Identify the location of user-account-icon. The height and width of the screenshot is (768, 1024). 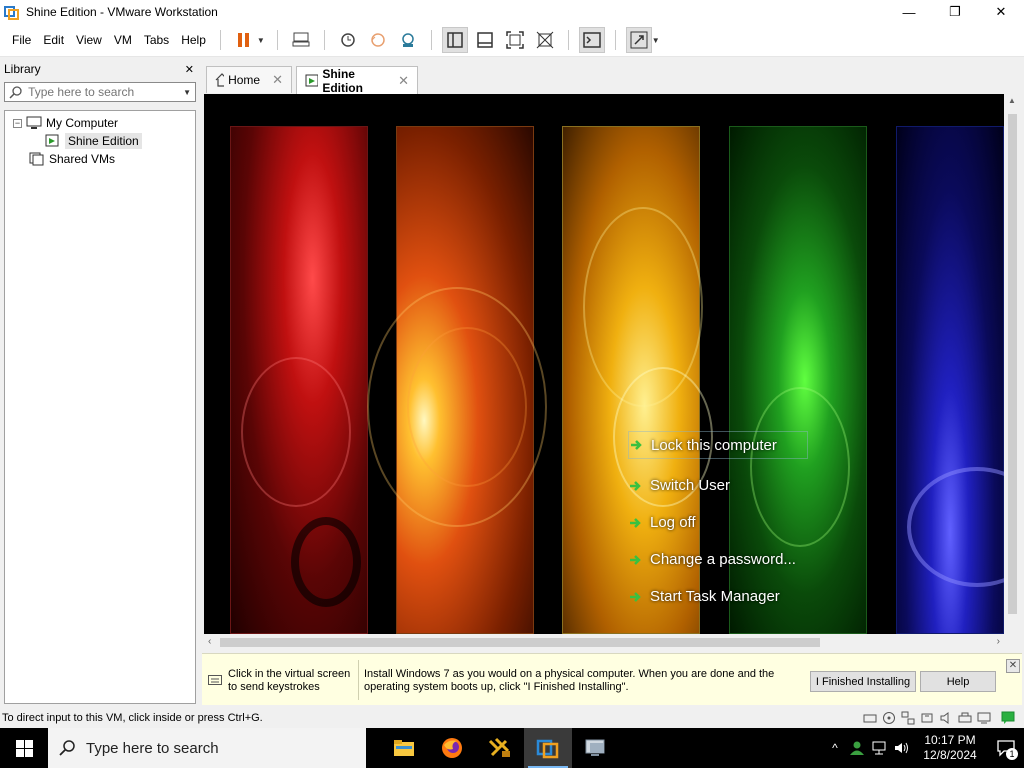
(857, 748).